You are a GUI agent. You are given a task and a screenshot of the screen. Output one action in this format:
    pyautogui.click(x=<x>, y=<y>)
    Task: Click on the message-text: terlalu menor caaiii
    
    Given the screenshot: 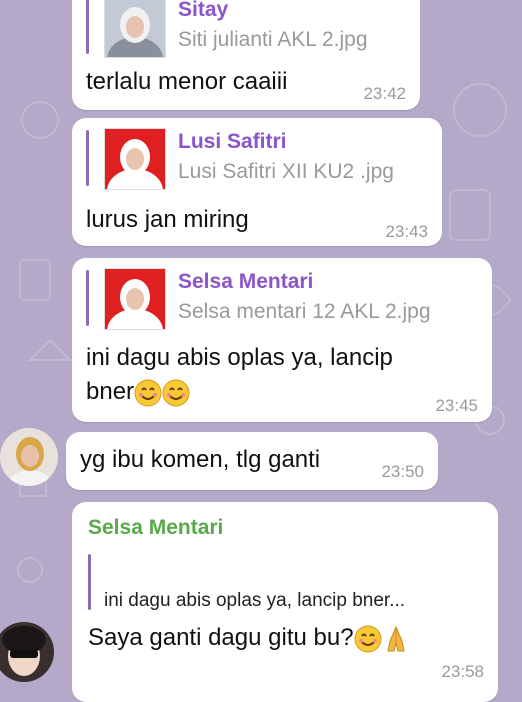 What is the action you would take?
    pyautogui.click(x=187, y=81)
    